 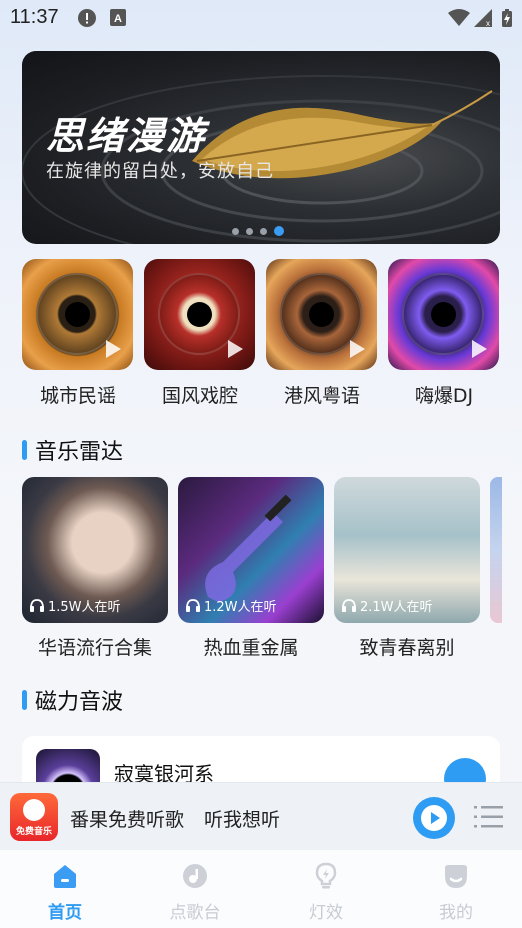 I want to click on status-time: 11:37, so click(x=34, y=17).